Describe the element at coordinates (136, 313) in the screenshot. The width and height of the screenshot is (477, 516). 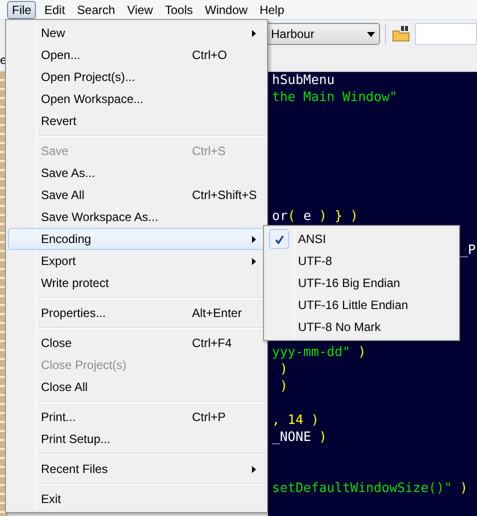
I see `menu-item: Properties... Alt+Enter` at that location.